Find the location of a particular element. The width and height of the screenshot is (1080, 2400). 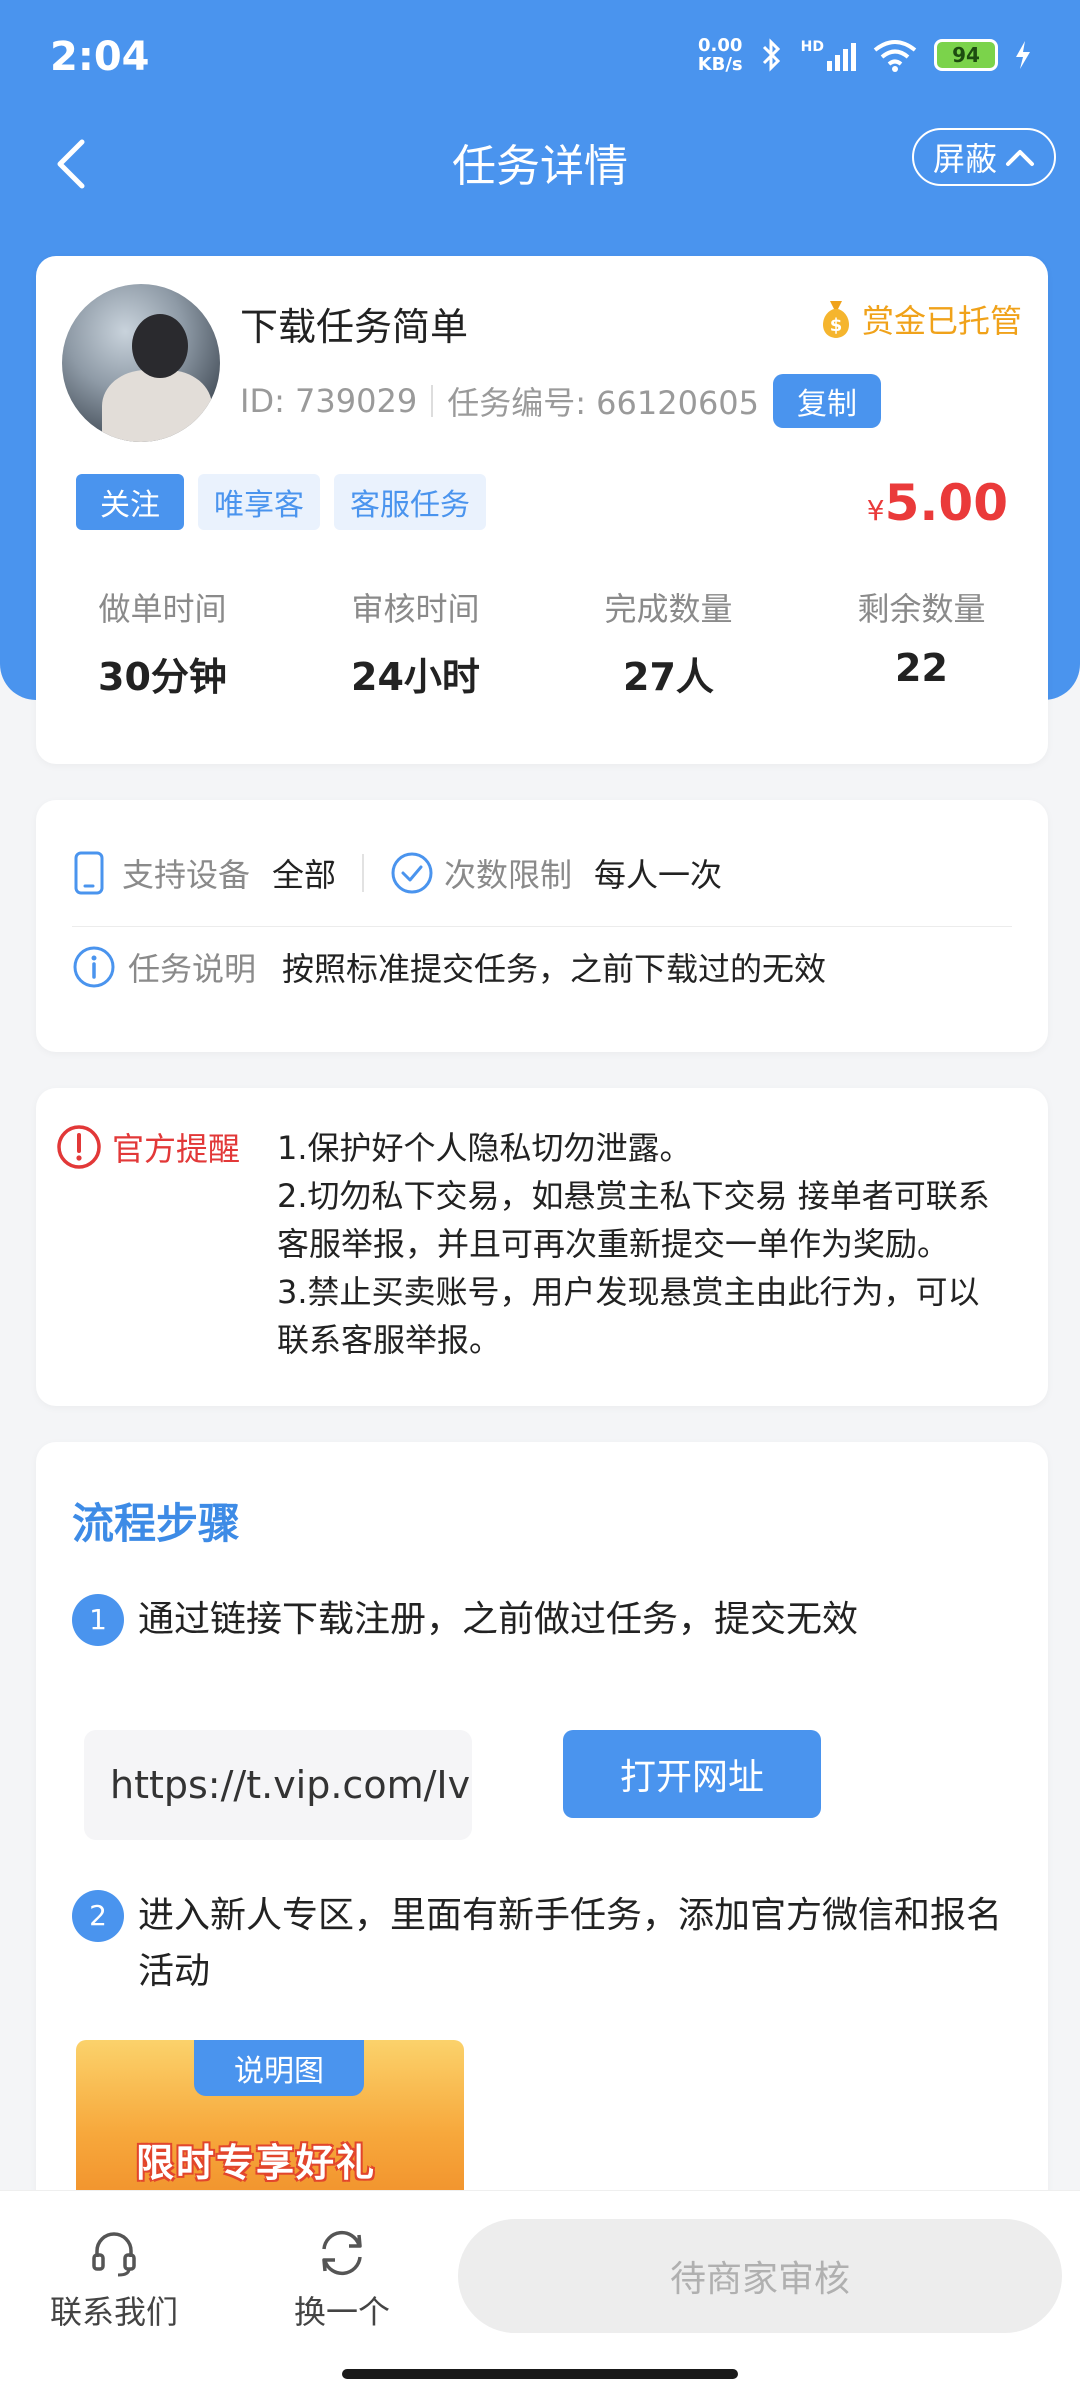

explanation-image: 说明图 限时专享好礼 is located at coordinates (270, 2121).